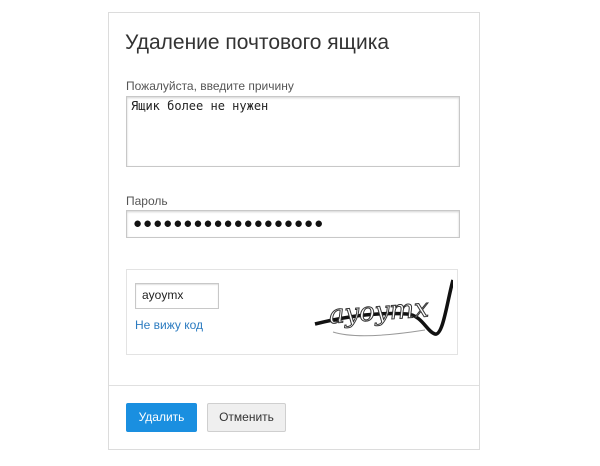 The image size is (600, 466). I want to click on captcha-image: ayoymx, so click(383, 308).